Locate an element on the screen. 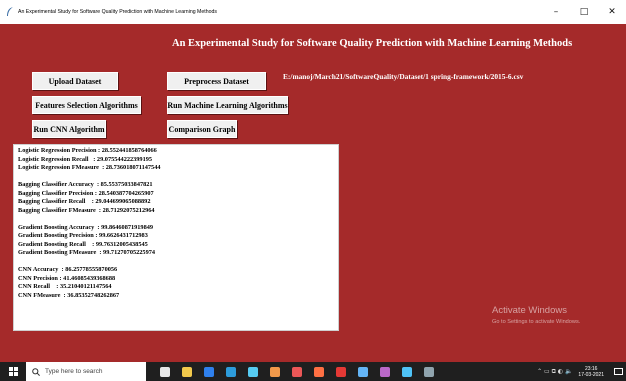 This screenshot has width=626, height=381. activate-windows-subtitle: Go to Settings to activate Windows. is located at coordinates (536, 322).